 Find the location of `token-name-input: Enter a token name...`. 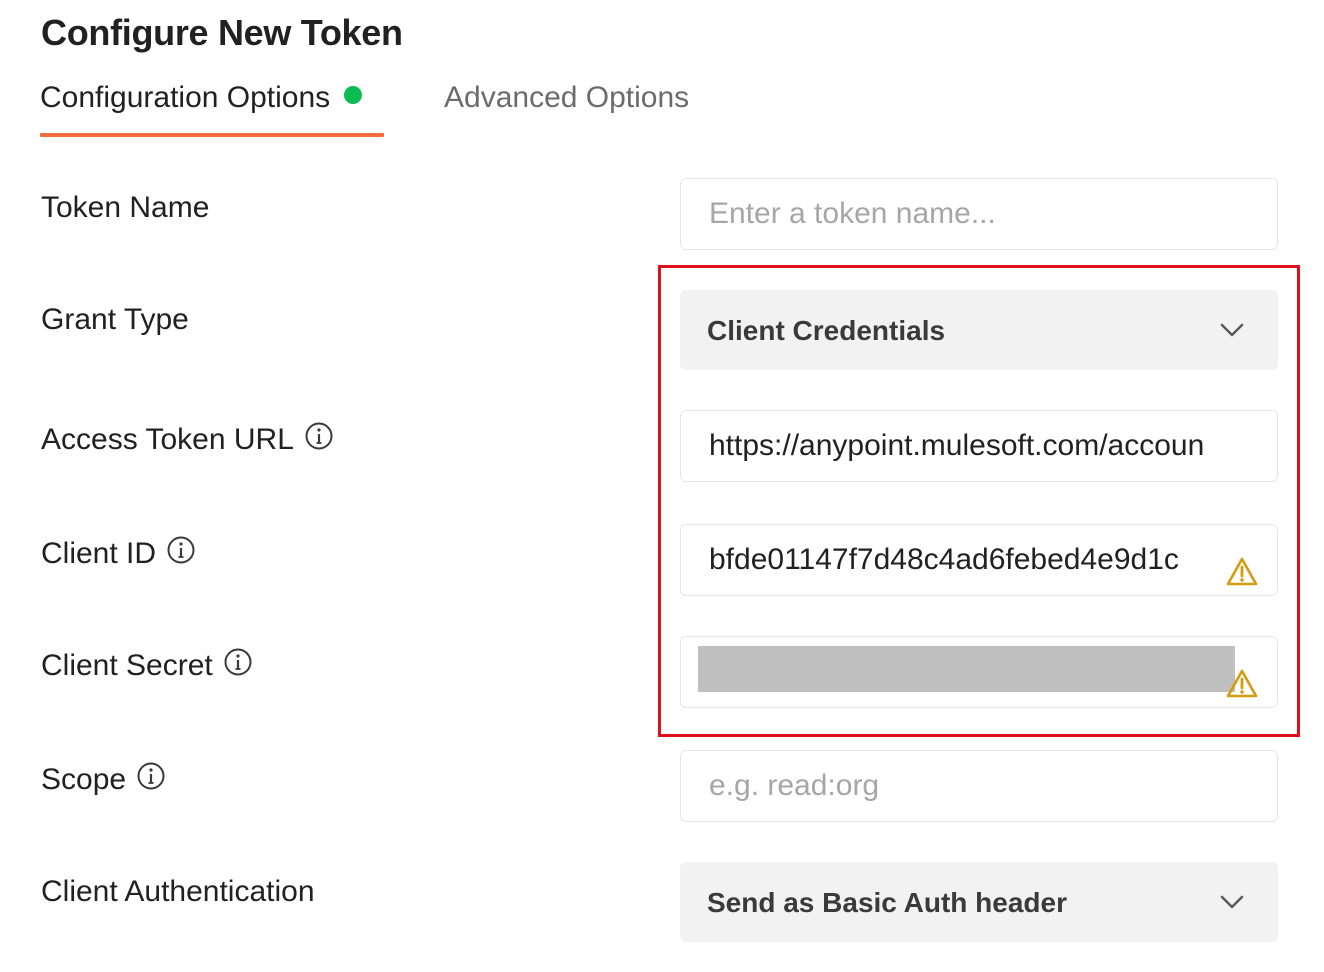

token-name-input: Enter a token name... is located at coordinates (979, 214).